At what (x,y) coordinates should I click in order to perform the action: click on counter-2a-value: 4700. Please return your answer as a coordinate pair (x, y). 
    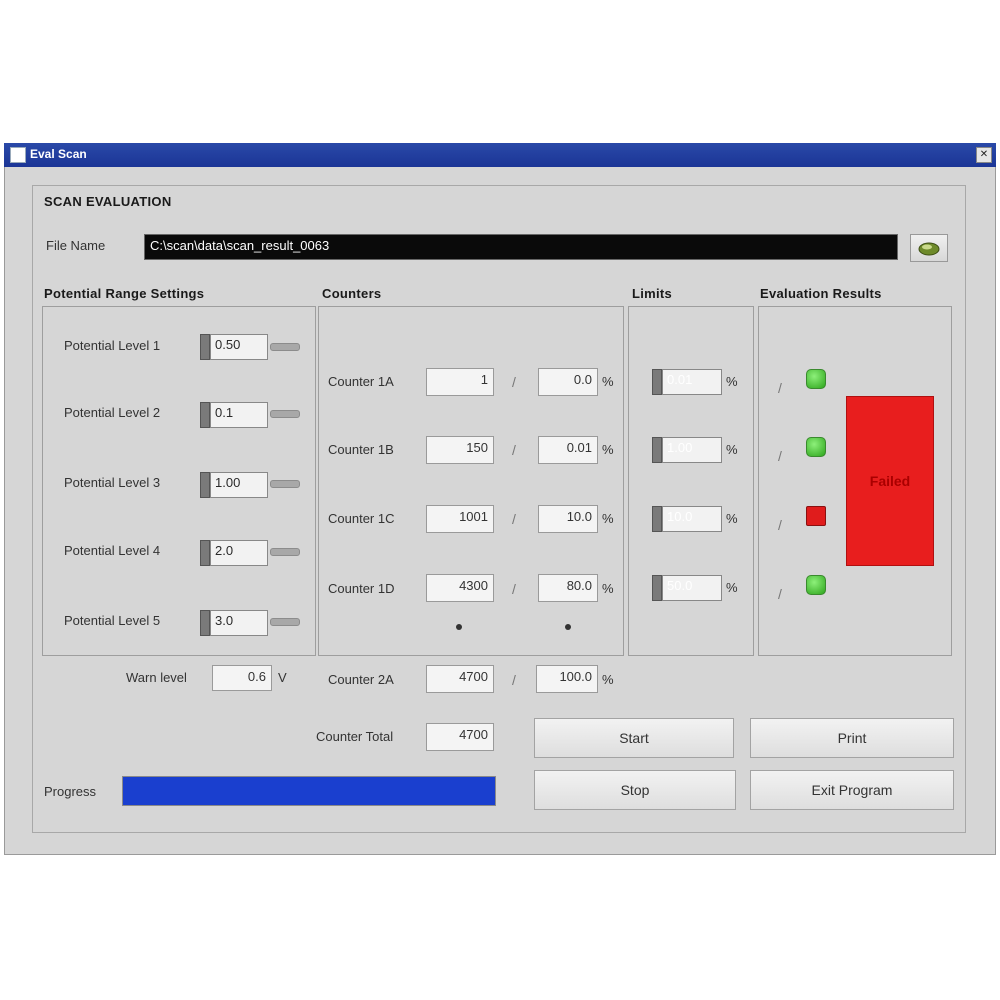
    Looking at the image, I should click on (460, 679).